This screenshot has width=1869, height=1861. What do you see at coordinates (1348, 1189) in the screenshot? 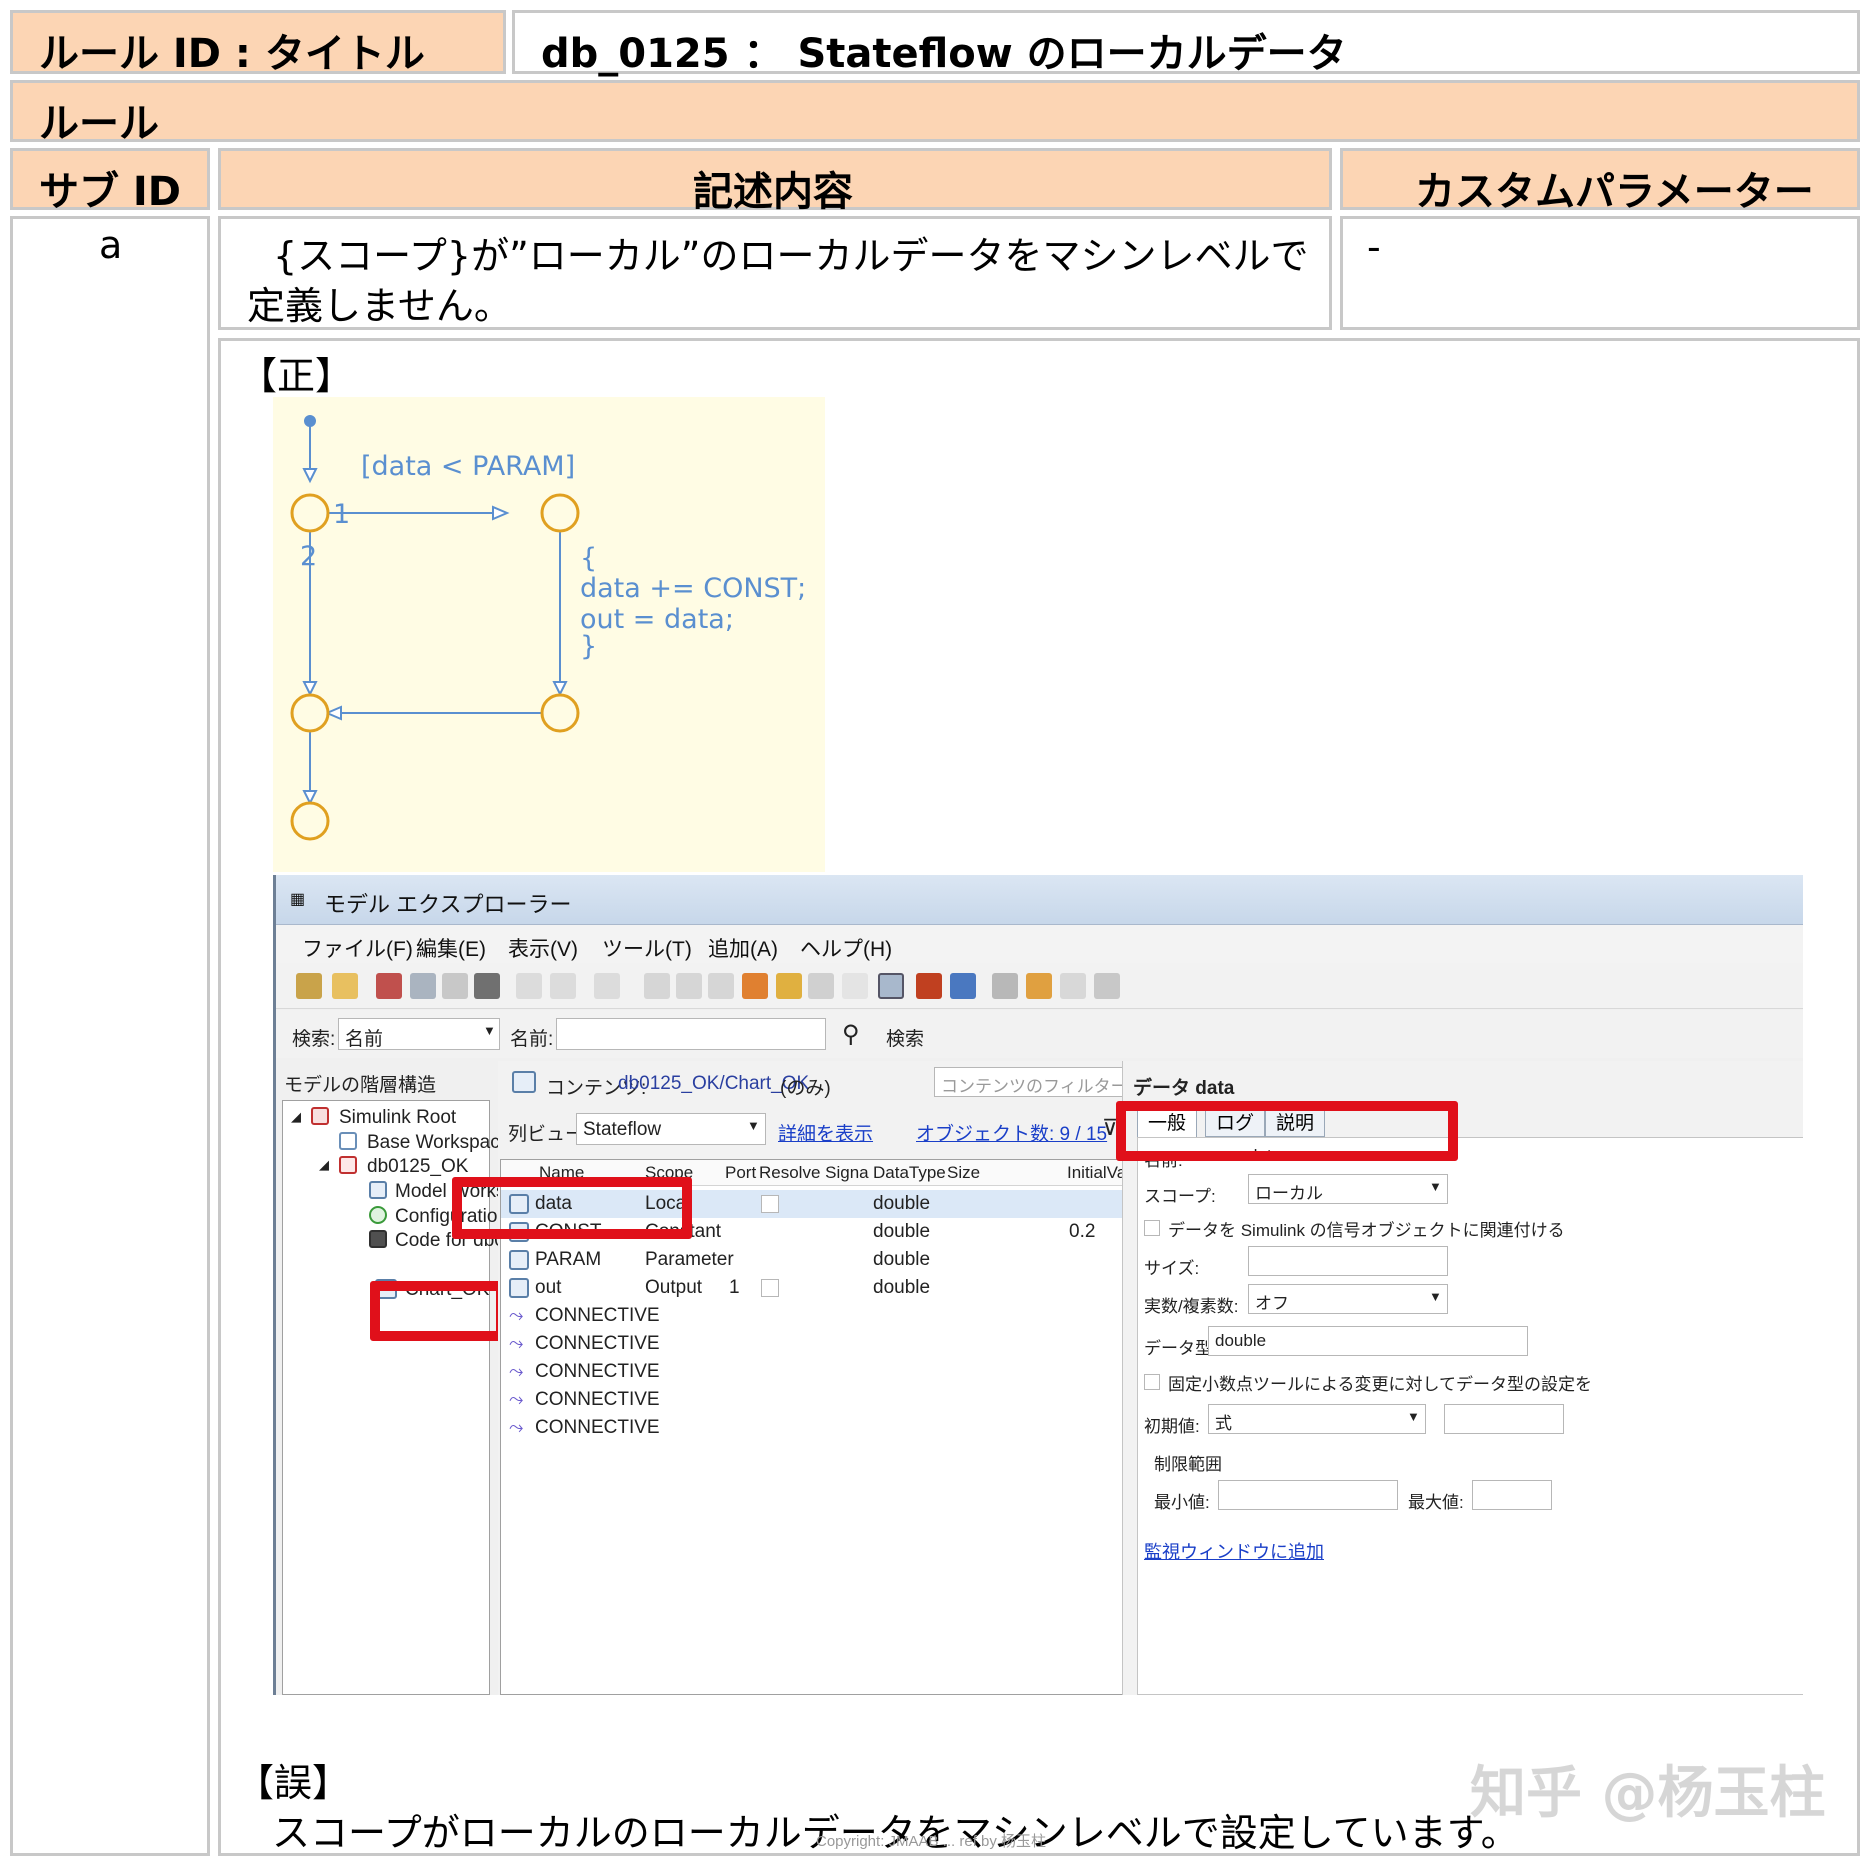
I see `prop-scope-select: ローカル ▼` at bounding box center [1348, 1189].